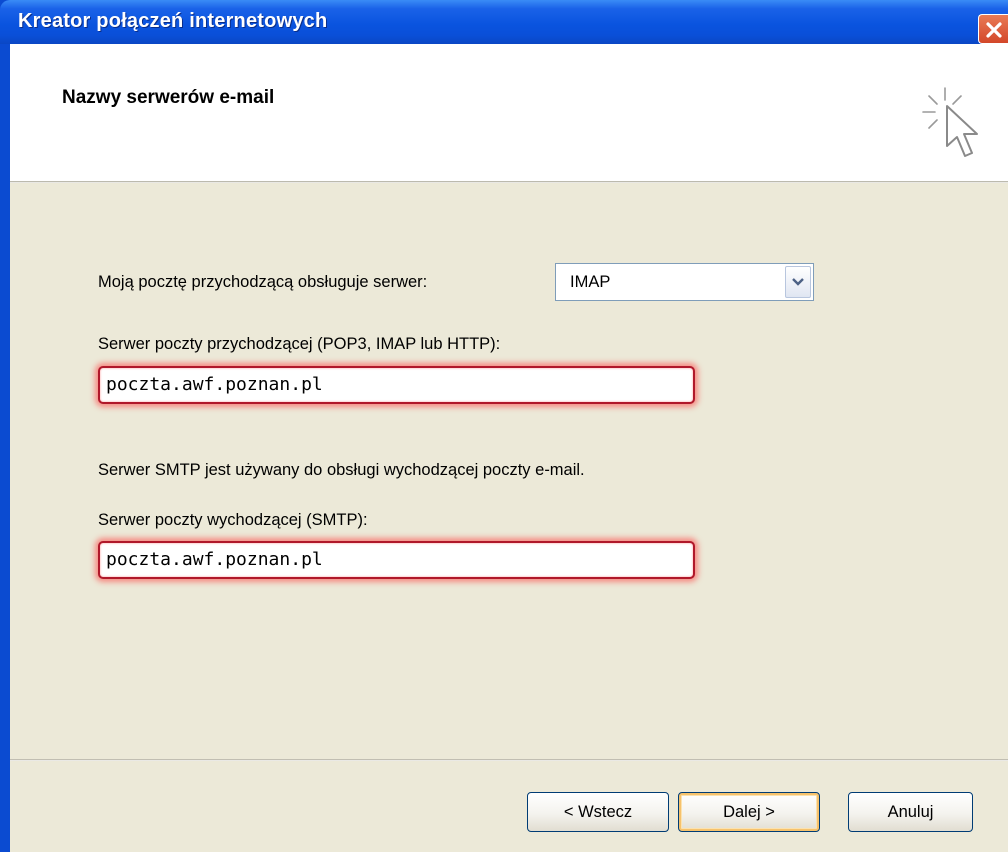 Image resolution: width=1008 pixels, height=852 pixels. What do you see at coordinates (233, 520) in the screenshot?
I see `outgoing-server-label: Serwer poczty wychodzącej (SMTP):` at bounding box center [233, 520].